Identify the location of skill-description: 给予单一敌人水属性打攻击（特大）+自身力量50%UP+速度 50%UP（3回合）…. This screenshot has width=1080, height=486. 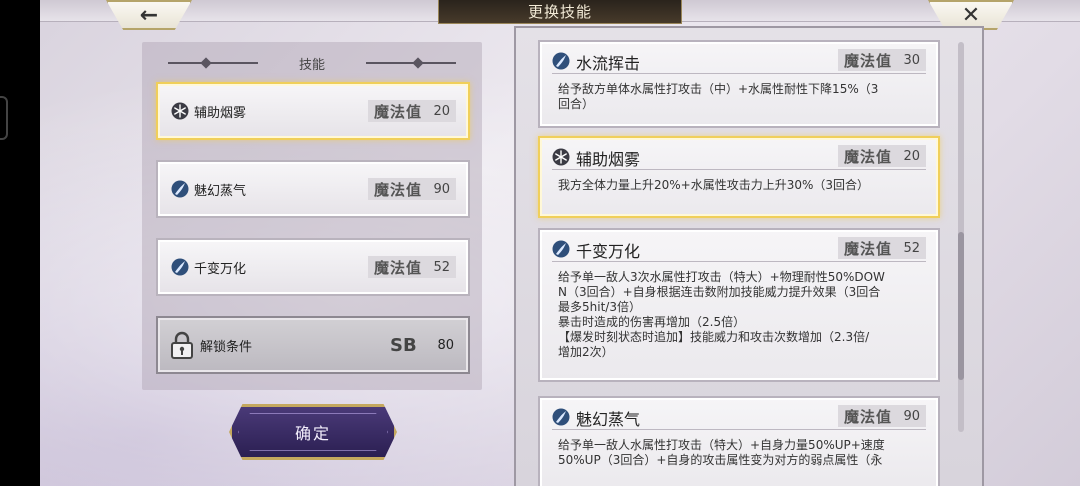
(721, 452).